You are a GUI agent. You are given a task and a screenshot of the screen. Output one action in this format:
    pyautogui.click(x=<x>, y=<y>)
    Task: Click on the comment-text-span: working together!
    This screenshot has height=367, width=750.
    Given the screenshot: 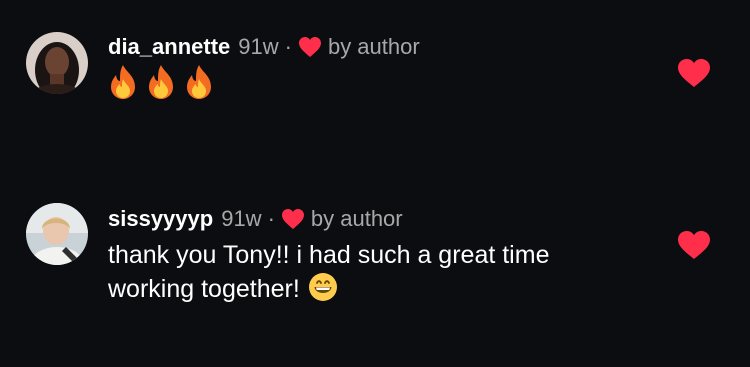 What is the action you would take?
    pyautogui.click(x=204, y=289)
    